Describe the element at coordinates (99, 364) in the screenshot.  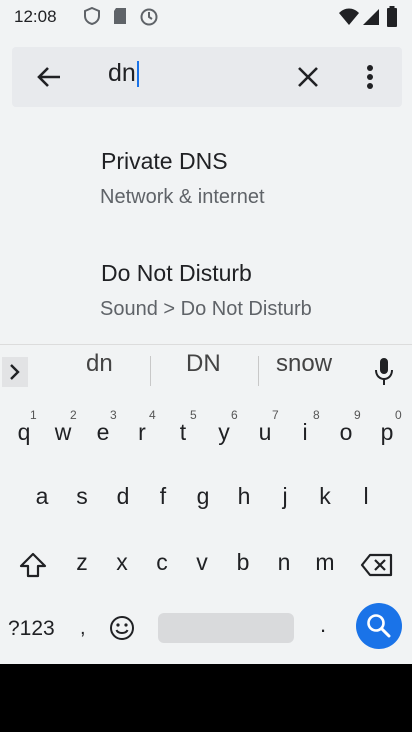
I see `suggestion-1: dn` at that location.